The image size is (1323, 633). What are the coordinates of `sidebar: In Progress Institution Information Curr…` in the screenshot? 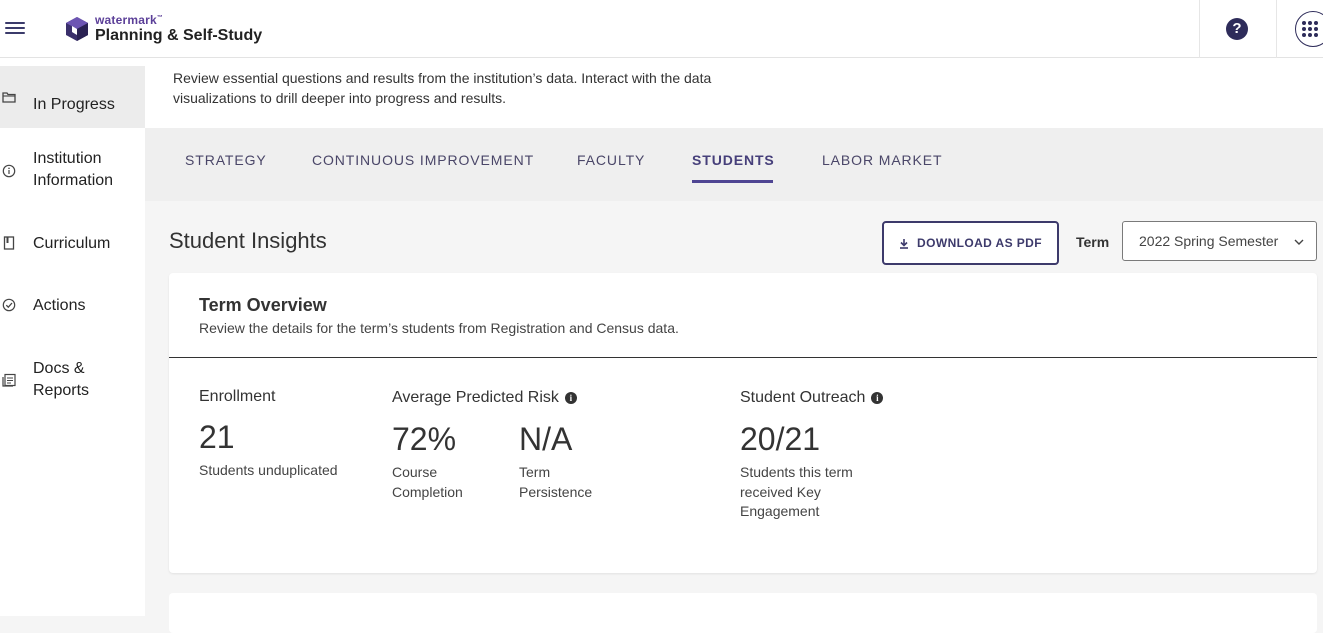 It's located at (72, 337).